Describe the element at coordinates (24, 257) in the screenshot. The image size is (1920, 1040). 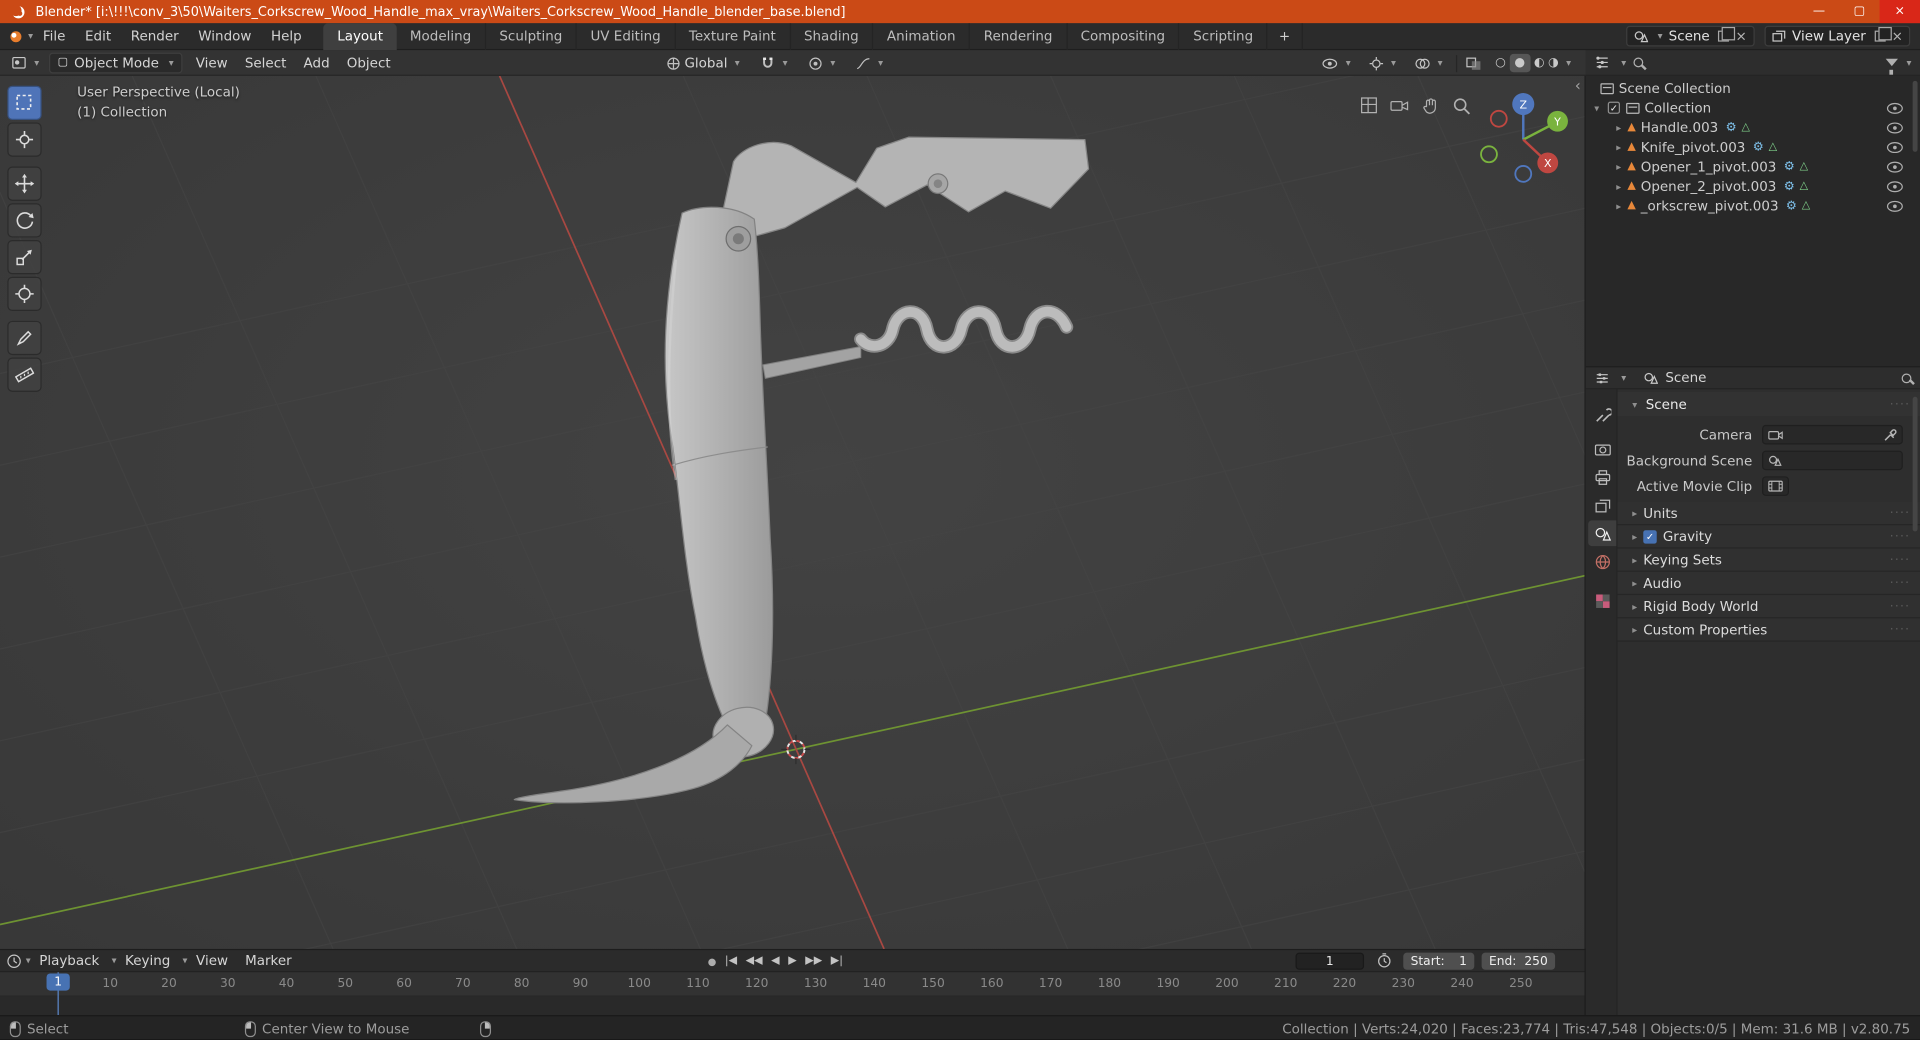
I see `scale-tool` at that location.